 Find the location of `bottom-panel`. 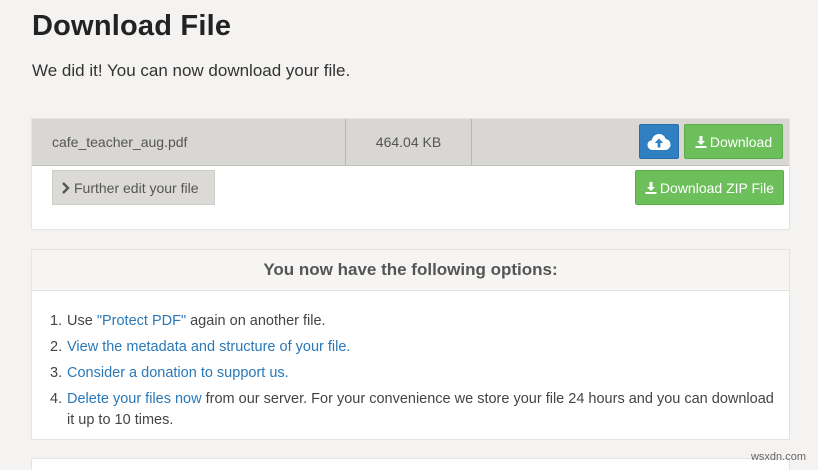

bottom-panel is located at coordinates (410, 464).